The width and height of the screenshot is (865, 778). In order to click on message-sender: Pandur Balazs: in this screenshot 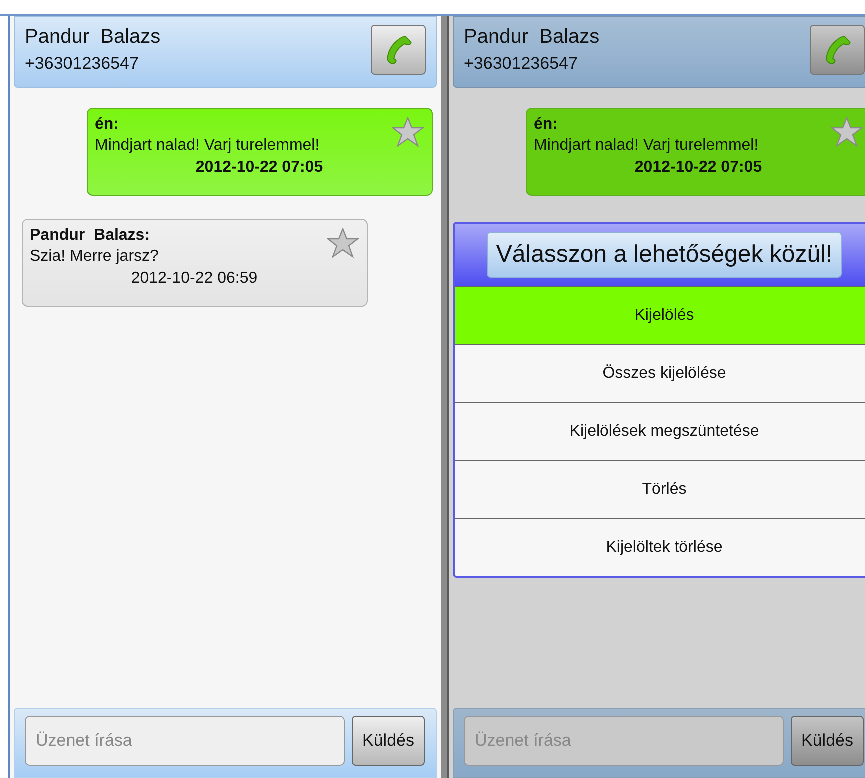, I will do `click(90, 236)`.